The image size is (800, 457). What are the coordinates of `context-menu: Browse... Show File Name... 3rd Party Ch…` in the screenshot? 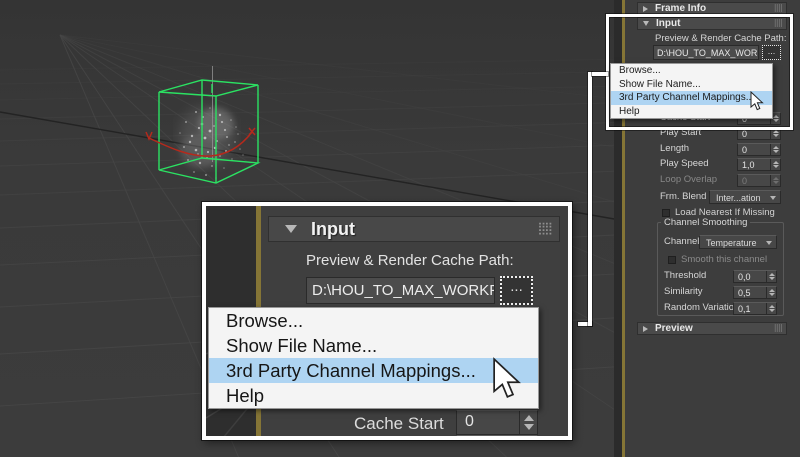 It's located at (691, 91).